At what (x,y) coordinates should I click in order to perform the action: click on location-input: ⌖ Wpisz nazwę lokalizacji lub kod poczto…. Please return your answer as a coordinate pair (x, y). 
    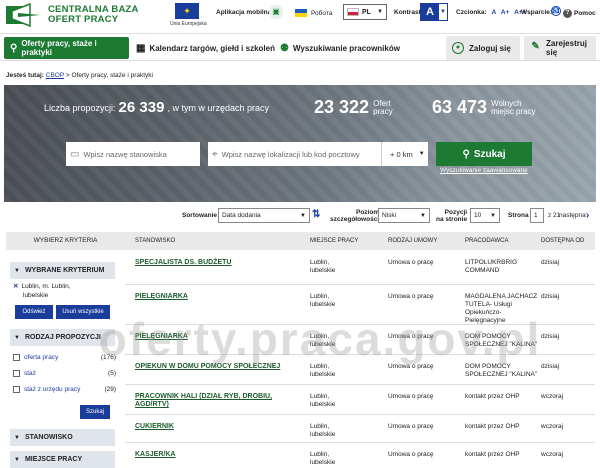
    Looking at the image, I should click on (295, 154).